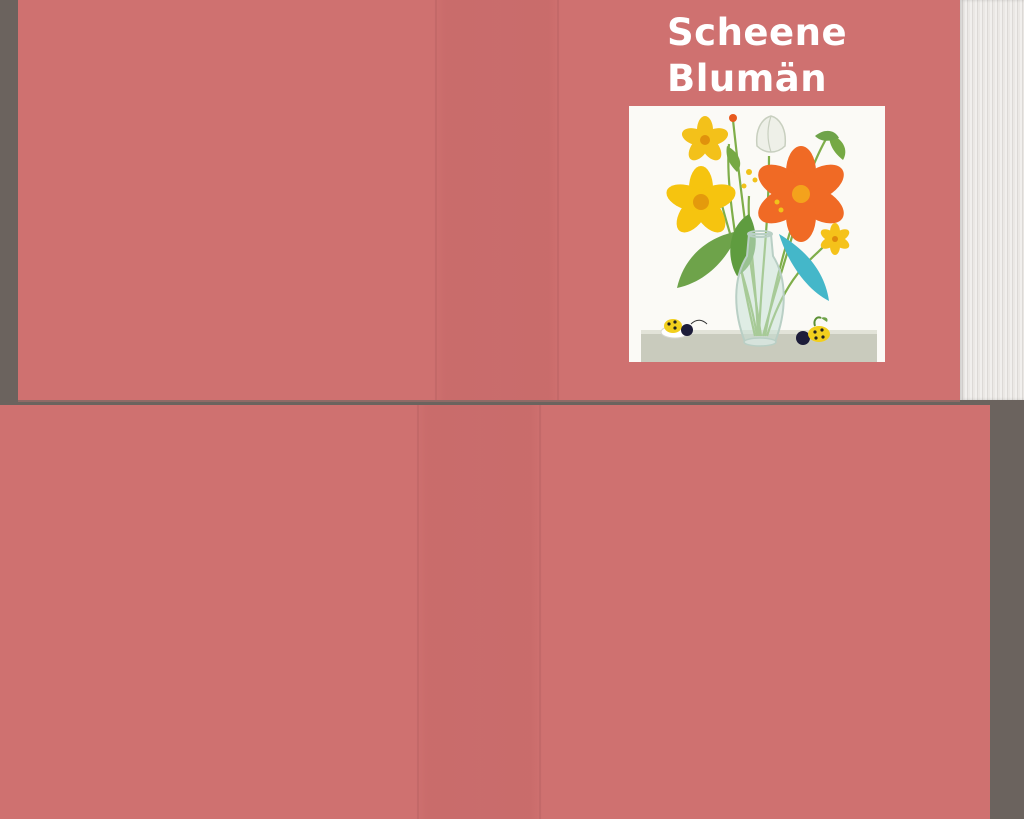  I want to click on title-line-1: Scheene, so click(757, 32).